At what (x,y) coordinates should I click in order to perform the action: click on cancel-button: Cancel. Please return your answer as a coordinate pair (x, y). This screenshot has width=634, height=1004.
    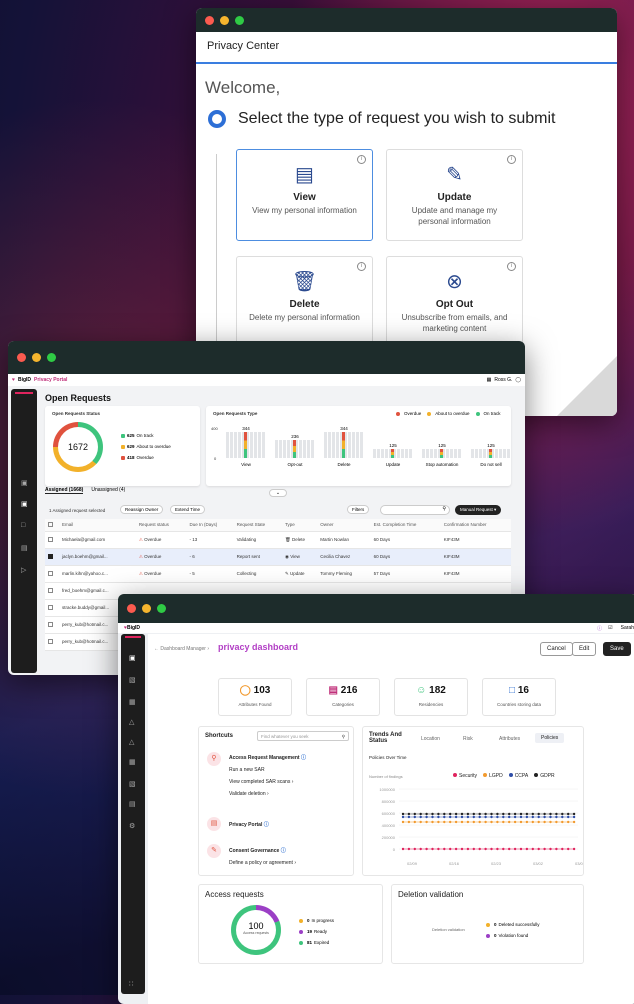
    Looking at the image, I should click on (556, 649).